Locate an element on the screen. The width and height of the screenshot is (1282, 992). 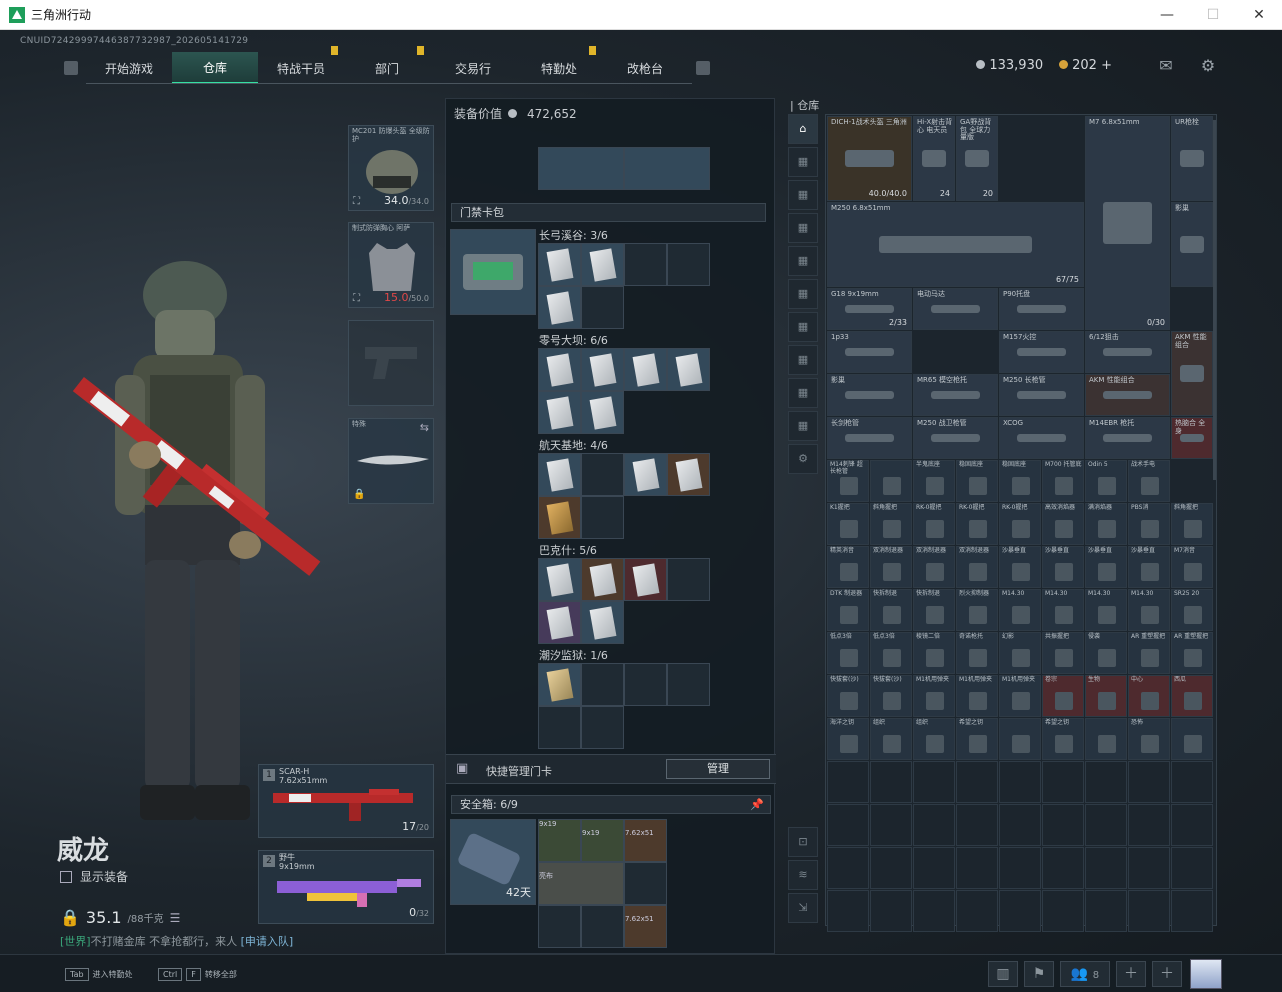
storage-item: 海洋之钥 is located at coordinates (848, 739).